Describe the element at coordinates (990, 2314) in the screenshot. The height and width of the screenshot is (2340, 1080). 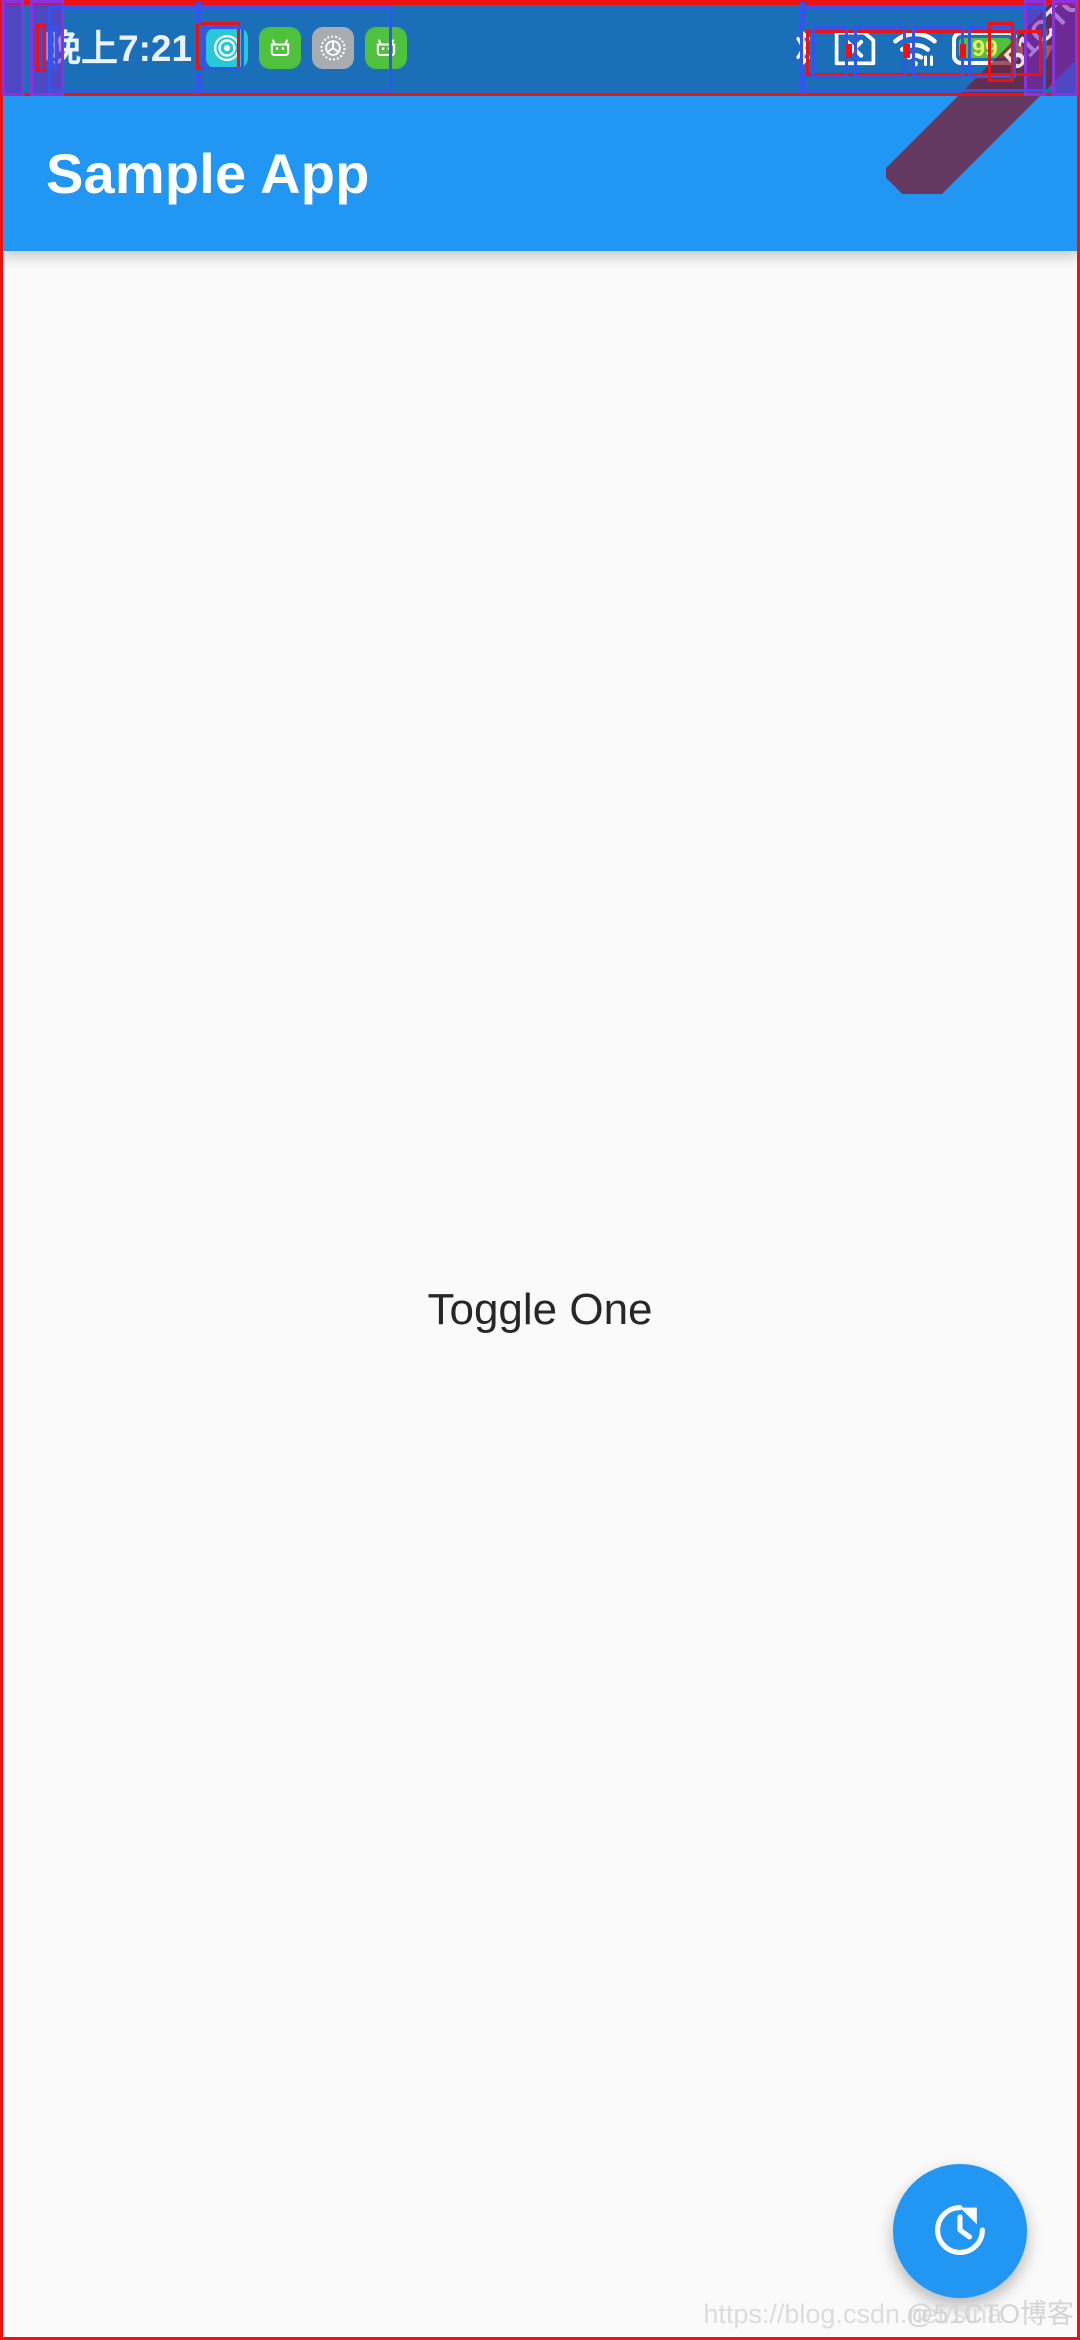
I see `csdn-watermark-brand: @51CTO博客` at that location.